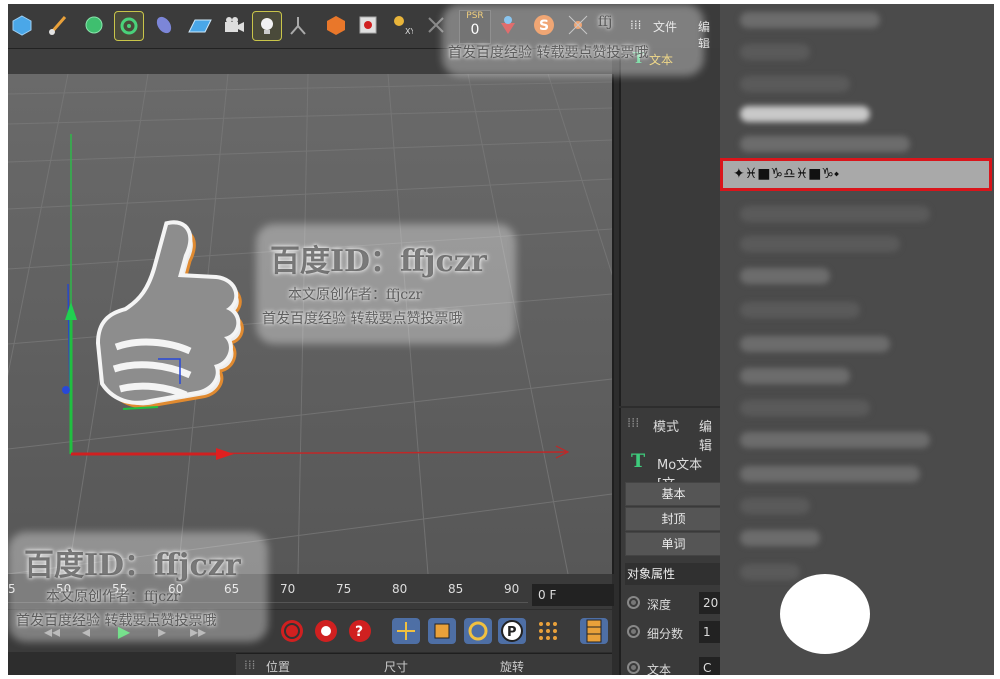 The image size is (1000, 679). I want to click on svg-text: P, so click(512, 632).